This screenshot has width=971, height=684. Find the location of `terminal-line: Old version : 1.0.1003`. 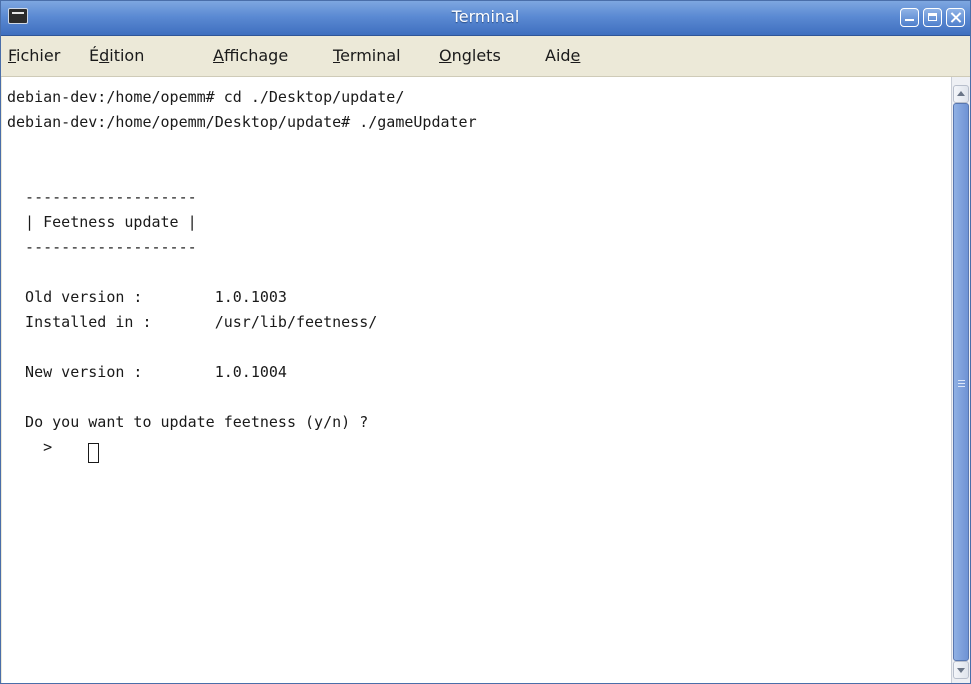

terminal-line: Old version : 1.0.1003 is located at coordinates (147, 297).